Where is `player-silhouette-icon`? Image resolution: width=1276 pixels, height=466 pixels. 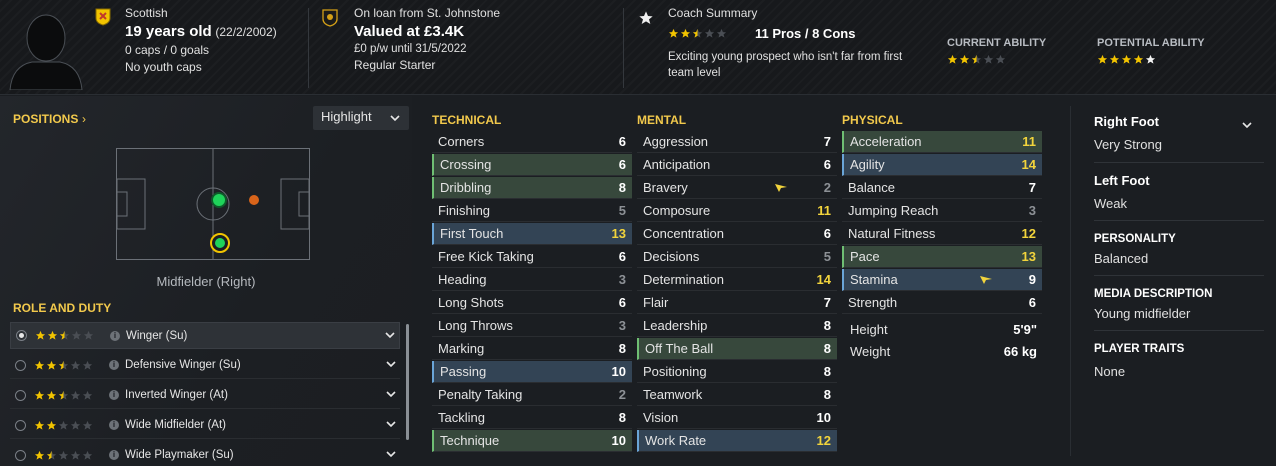
player-silhouette-icon is located at coordinates (46, 52).